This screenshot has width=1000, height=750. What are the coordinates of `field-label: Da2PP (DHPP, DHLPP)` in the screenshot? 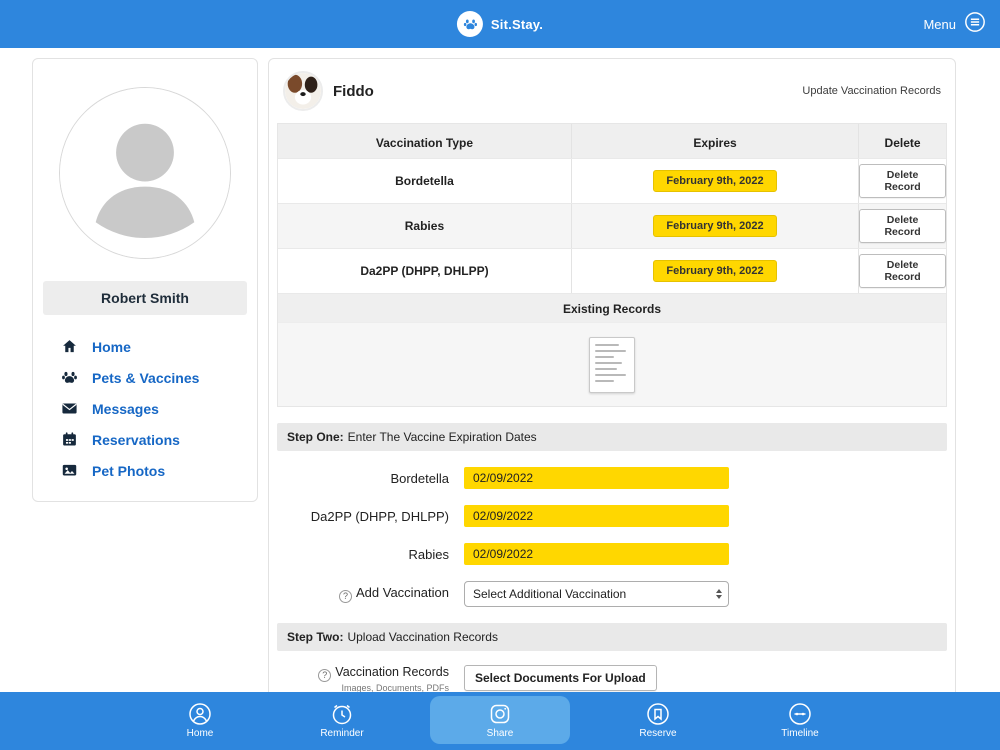 It's located at (379, 516).